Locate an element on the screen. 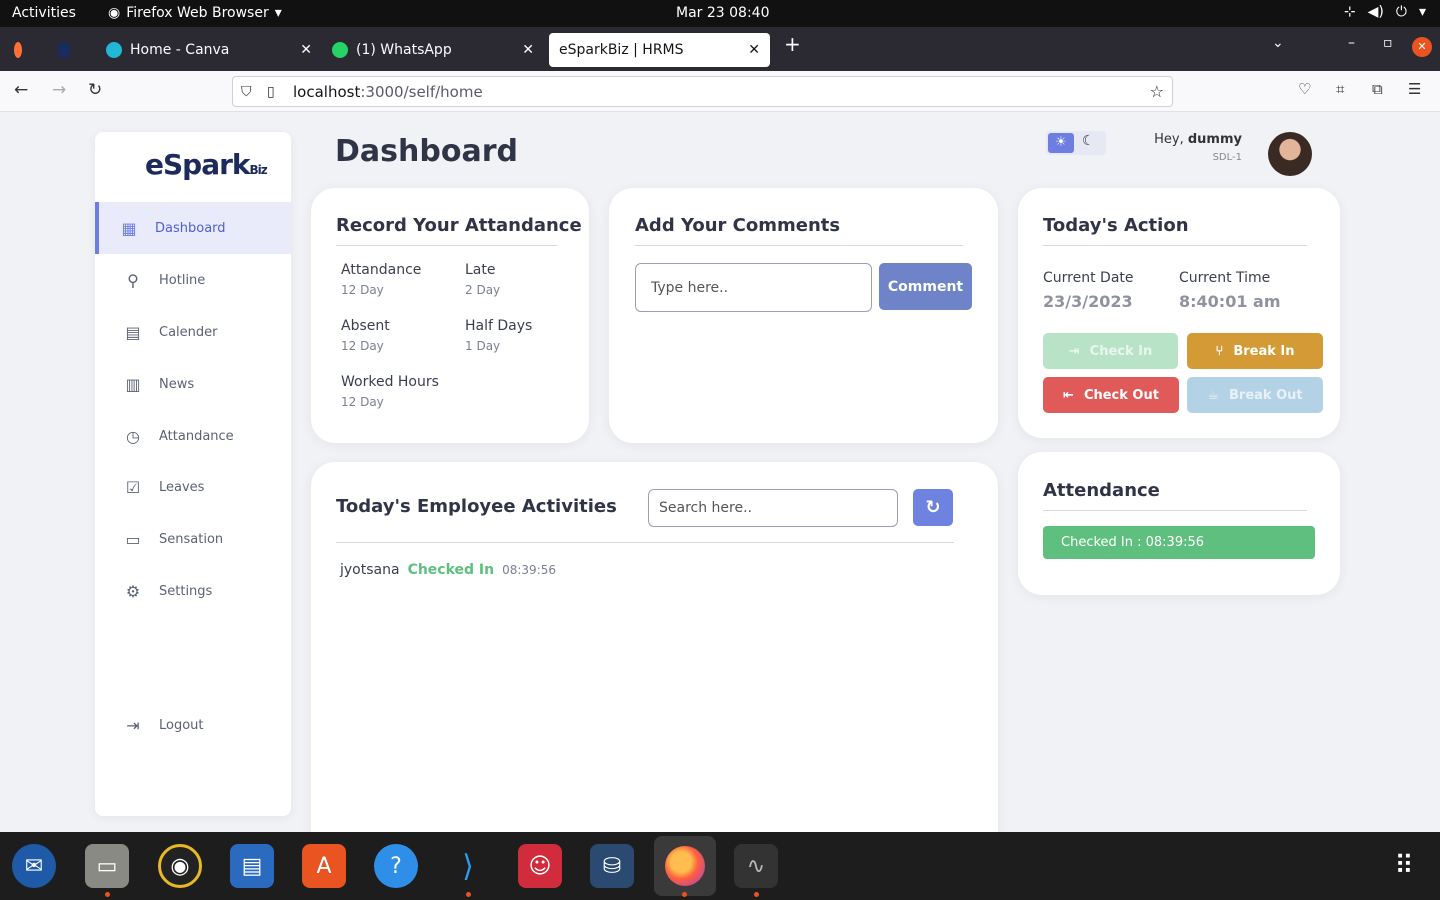 This screenshot has width=1440, height=900. sidebar-item-label: Hotline is located at coordinates (182, 280).